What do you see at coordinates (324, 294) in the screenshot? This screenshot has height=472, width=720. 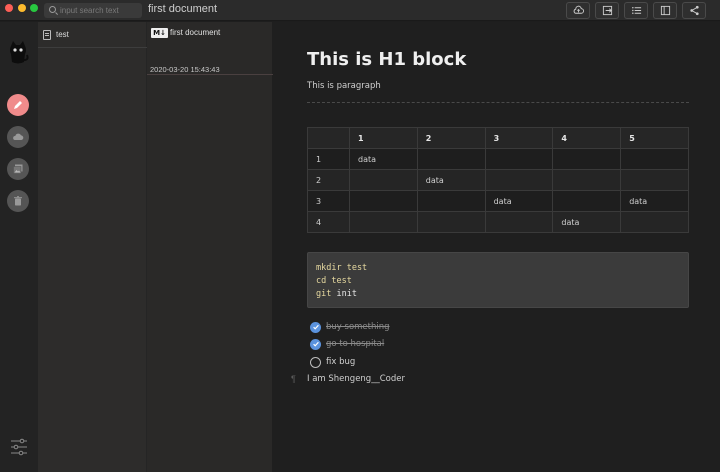 I see `code-keyword: git` at bounding box center [324, 294].